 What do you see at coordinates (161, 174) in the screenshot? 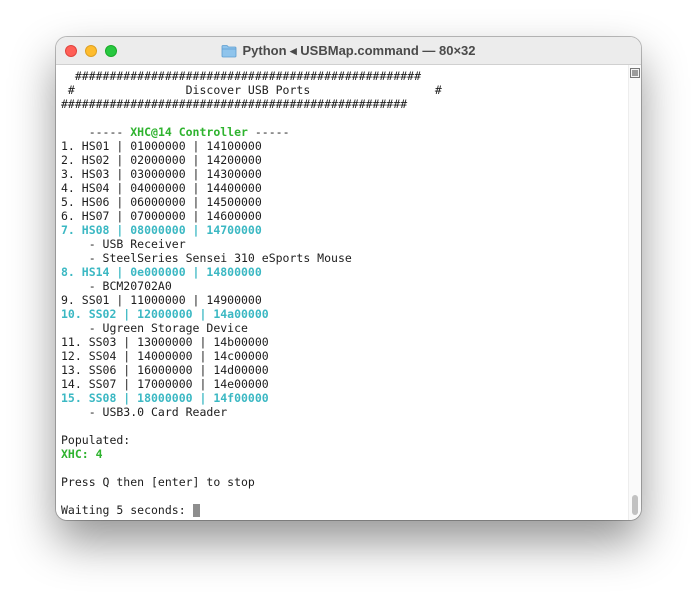
I see `port-row: 3. HS03 | 03000000 | 14300000` at bounding box center [161, 174].